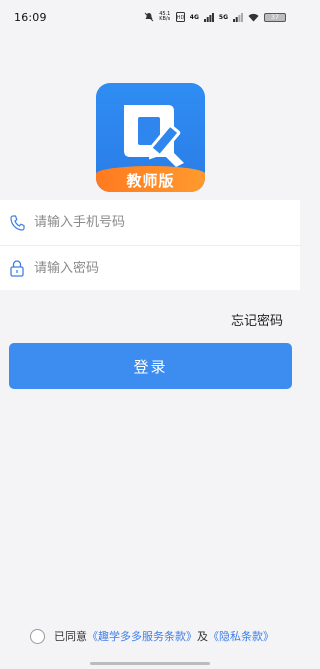 The width and height of the screenshot is (320, 669). What do you see at coordinates (202, 636) in the screenshot?
I see `agreement-joiner: 及` at bounding box center [202, 636].